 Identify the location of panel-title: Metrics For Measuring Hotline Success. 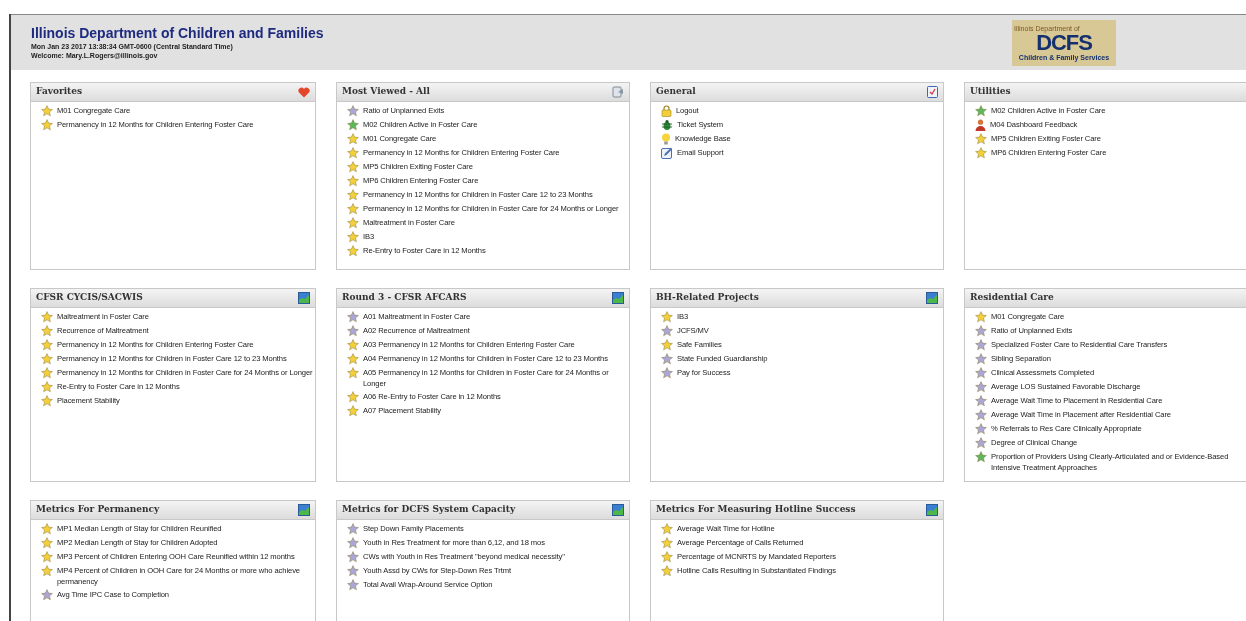
(756, 510).